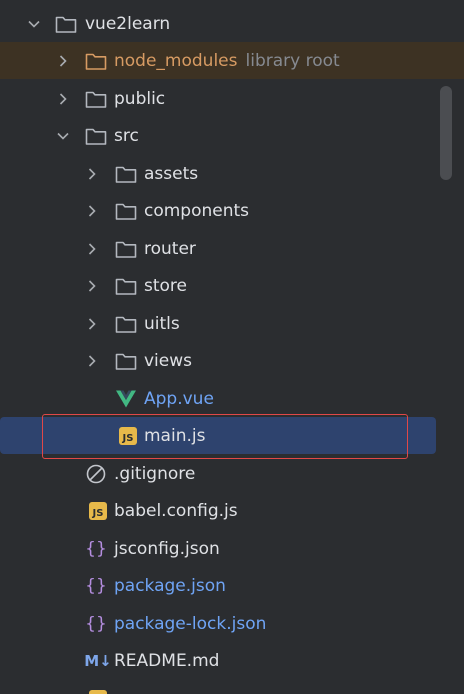 The height and width of the screenshot is (694, 464). I want to click on tree-item-package-json: {} package.json, so click(232, 585).